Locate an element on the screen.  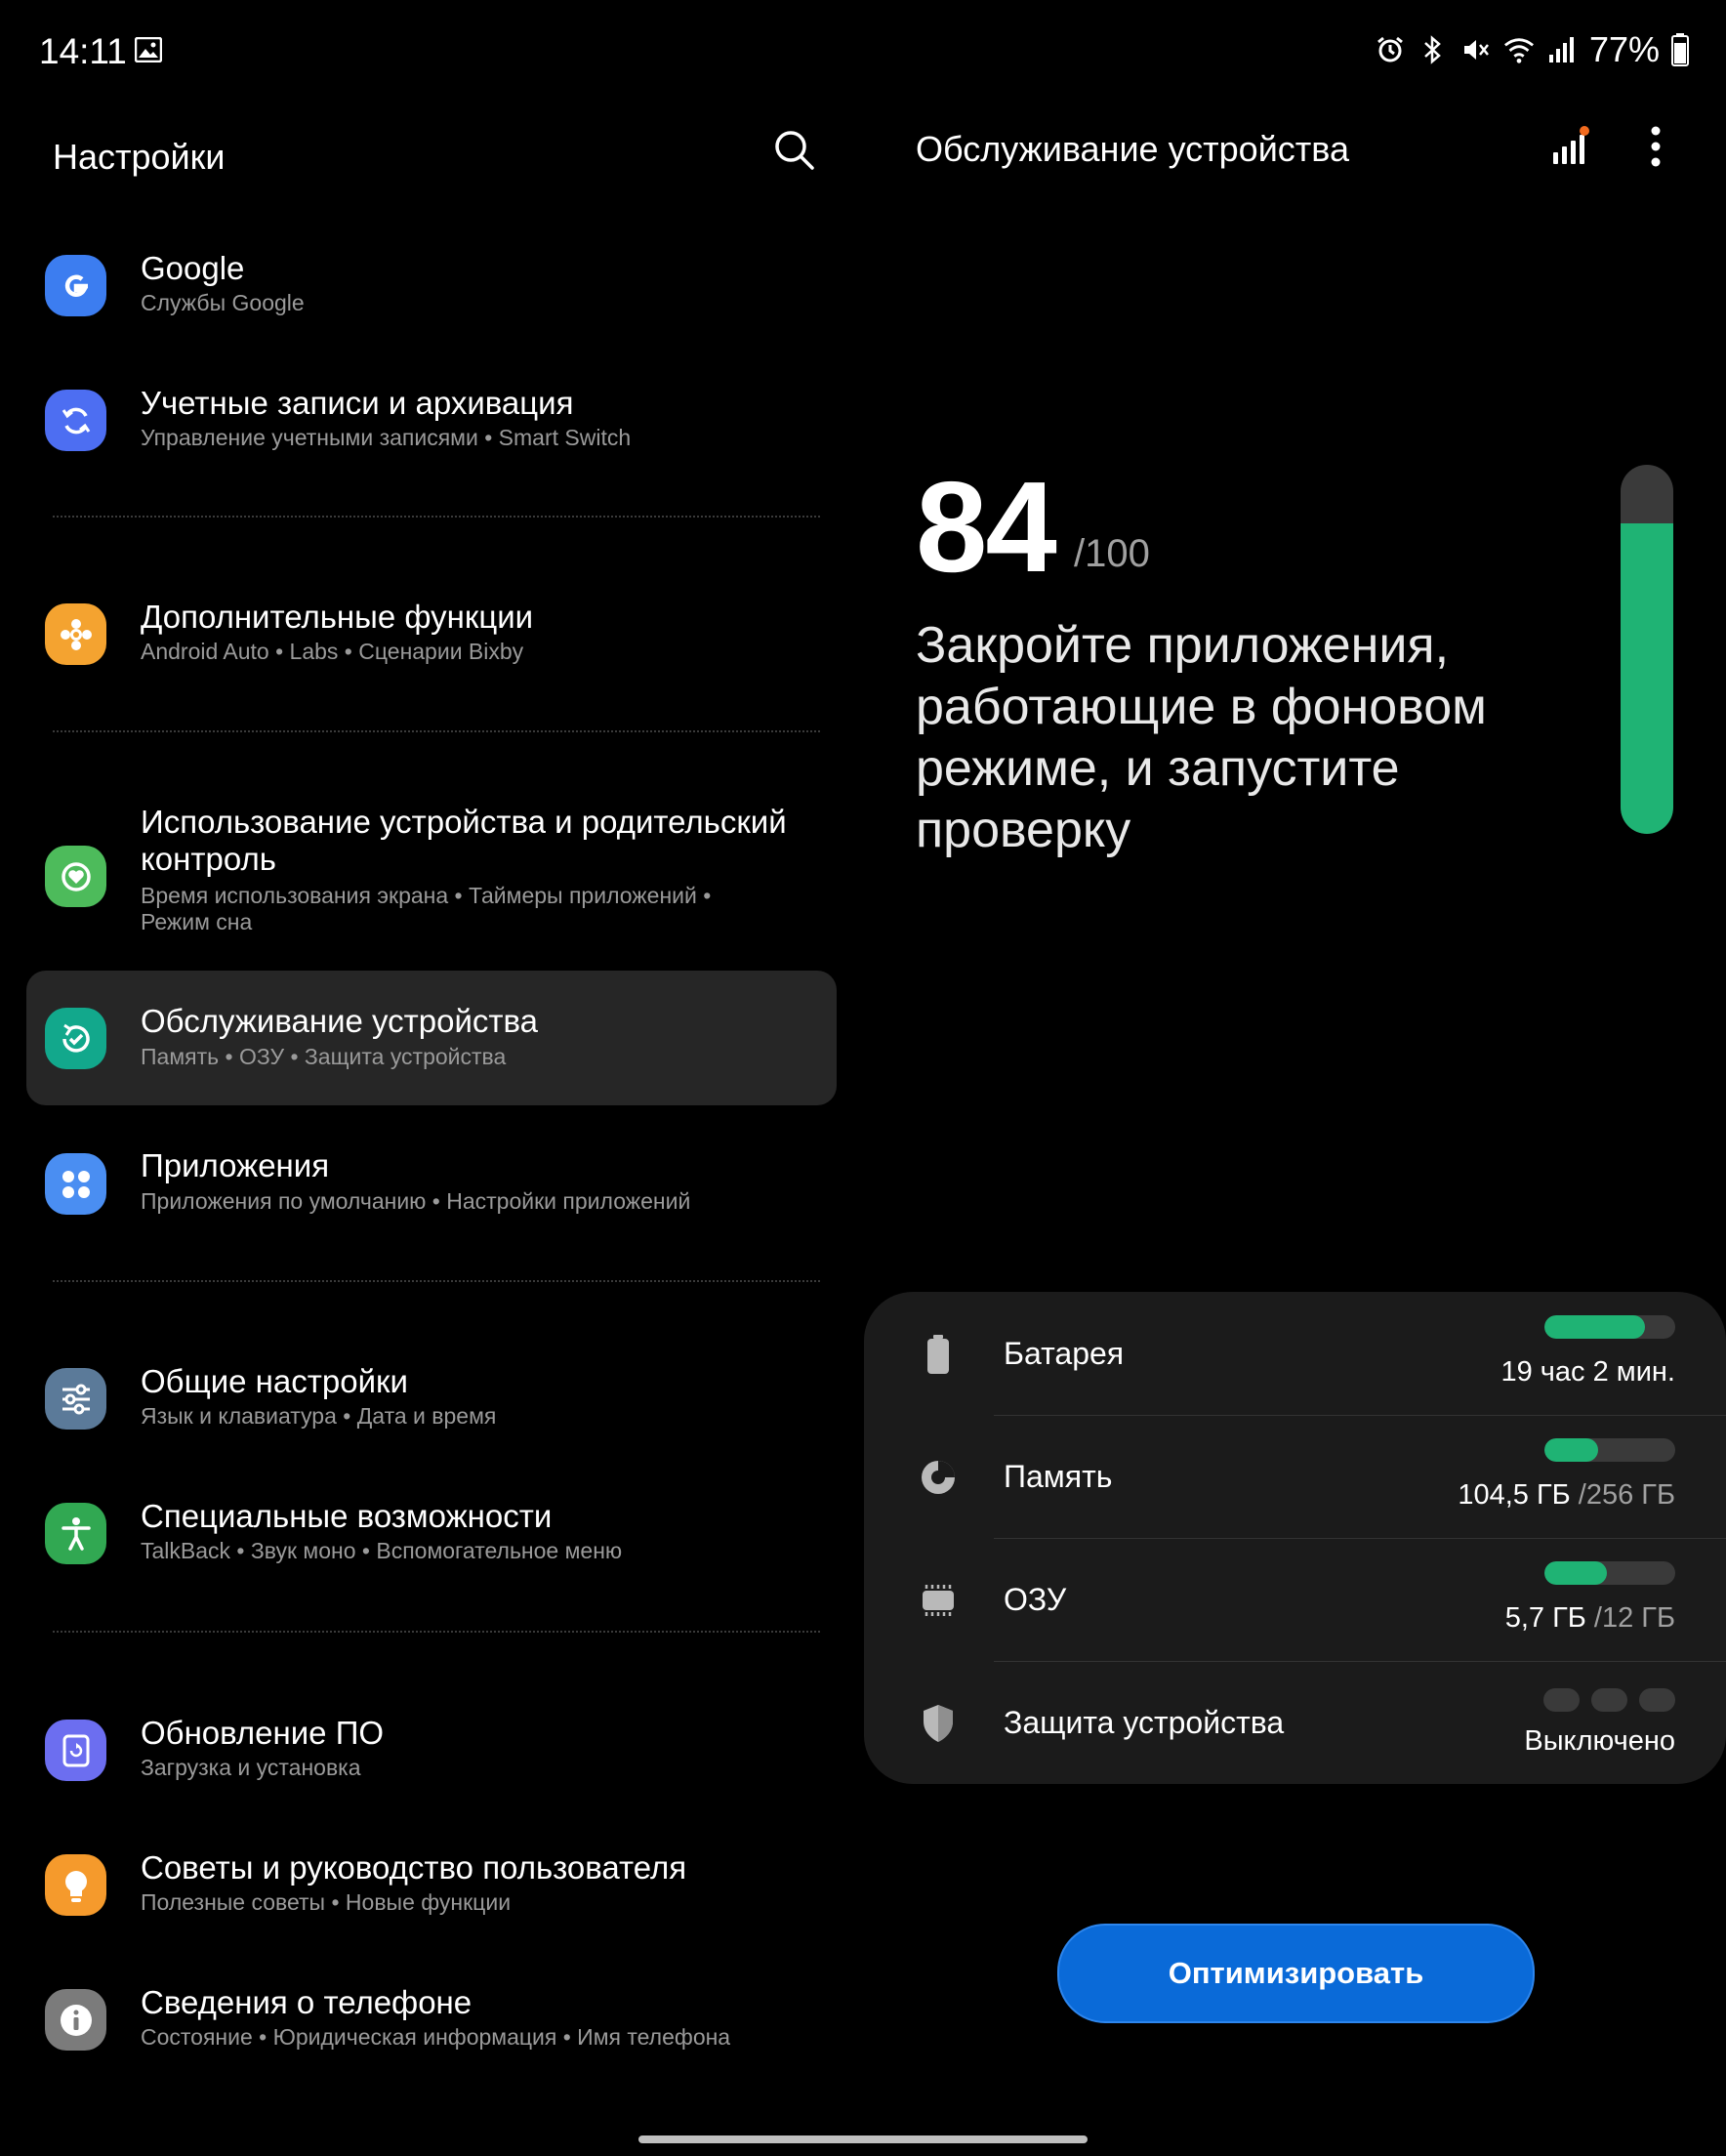
score-bar is located at coordinates (1647, 650).